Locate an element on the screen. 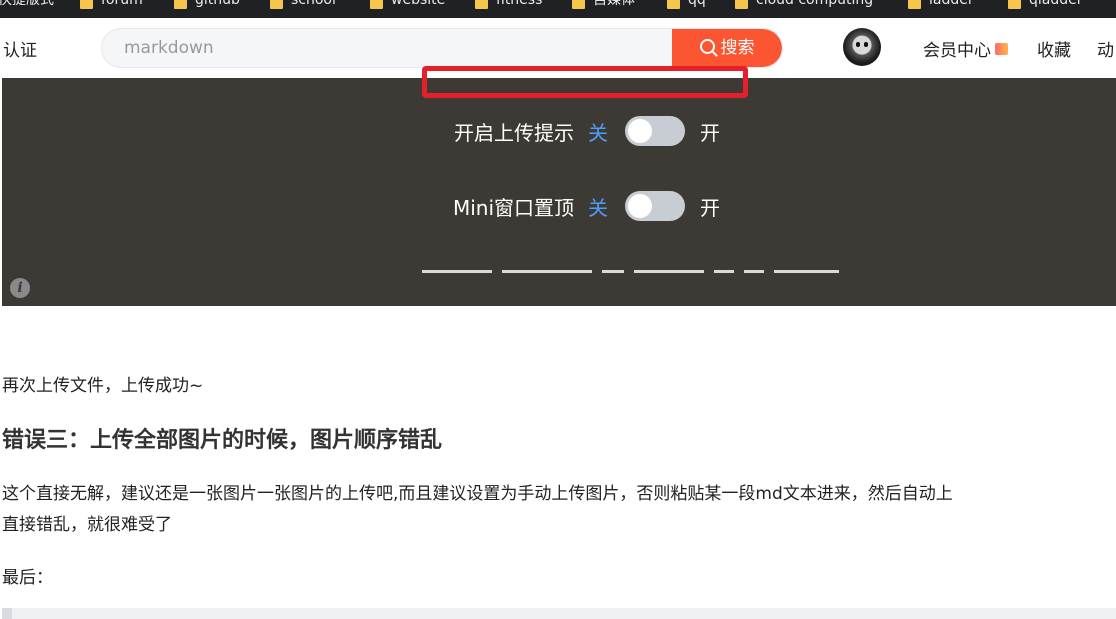 The height and width of the screenshot is (619, 1116). bookmark-label: qladder is located at coordinates (1056, 4).